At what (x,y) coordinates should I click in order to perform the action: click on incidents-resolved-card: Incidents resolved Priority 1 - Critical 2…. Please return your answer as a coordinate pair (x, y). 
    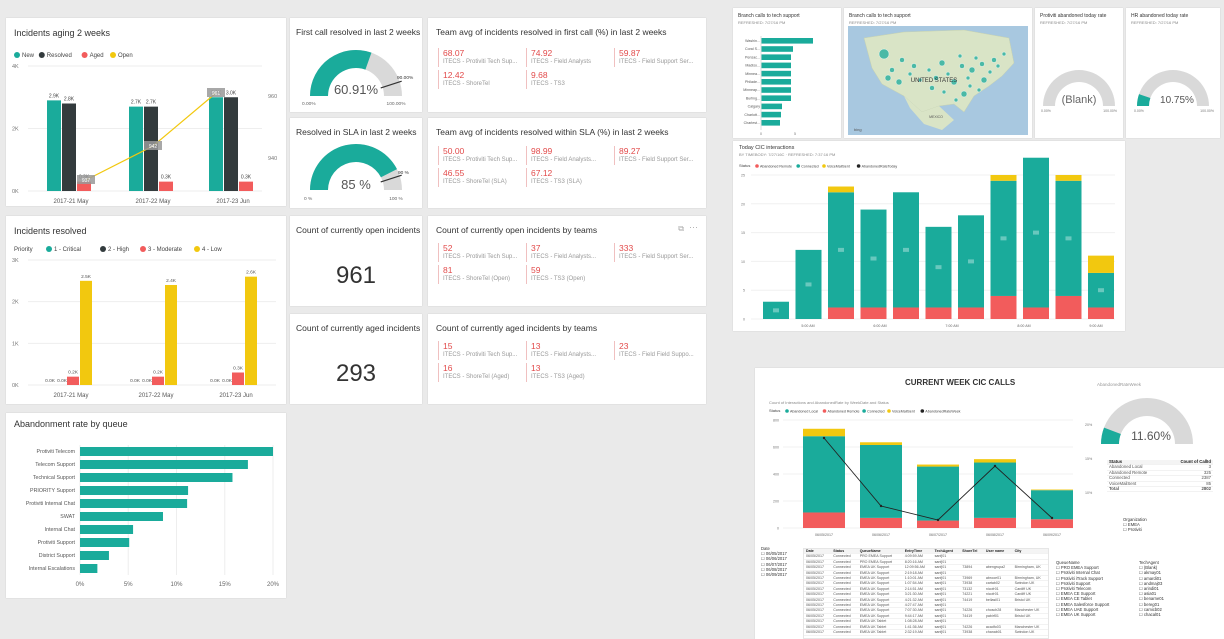
    Looking at the image, I should click on (146, 310).